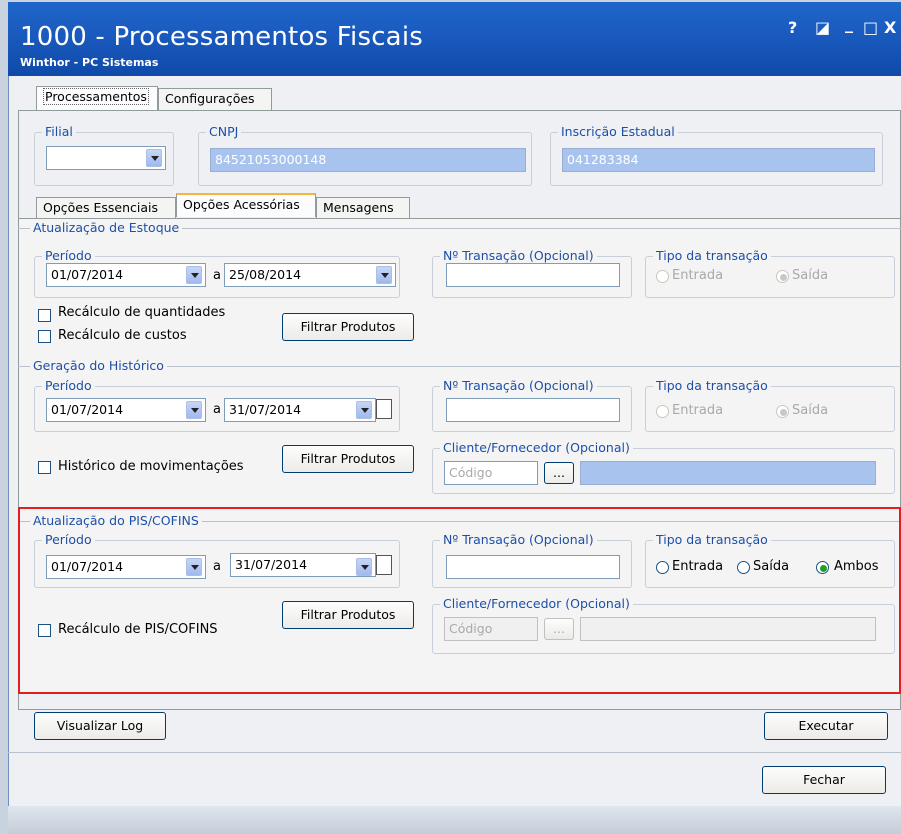  What do you see at coordinates (348, 459) in the screenshot?
I see `historico-filtrar-button: Filtrar Produtos` at bounding box center [348, 459].